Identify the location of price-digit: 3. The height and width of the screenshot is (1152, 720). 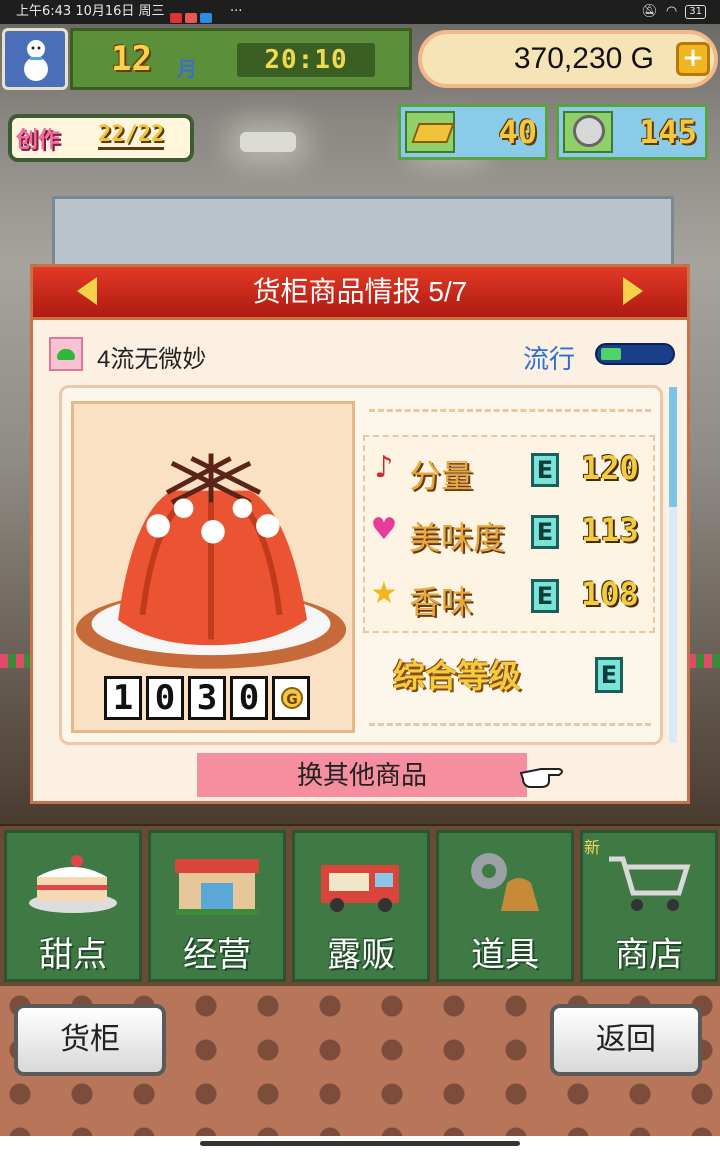
(207, 698).